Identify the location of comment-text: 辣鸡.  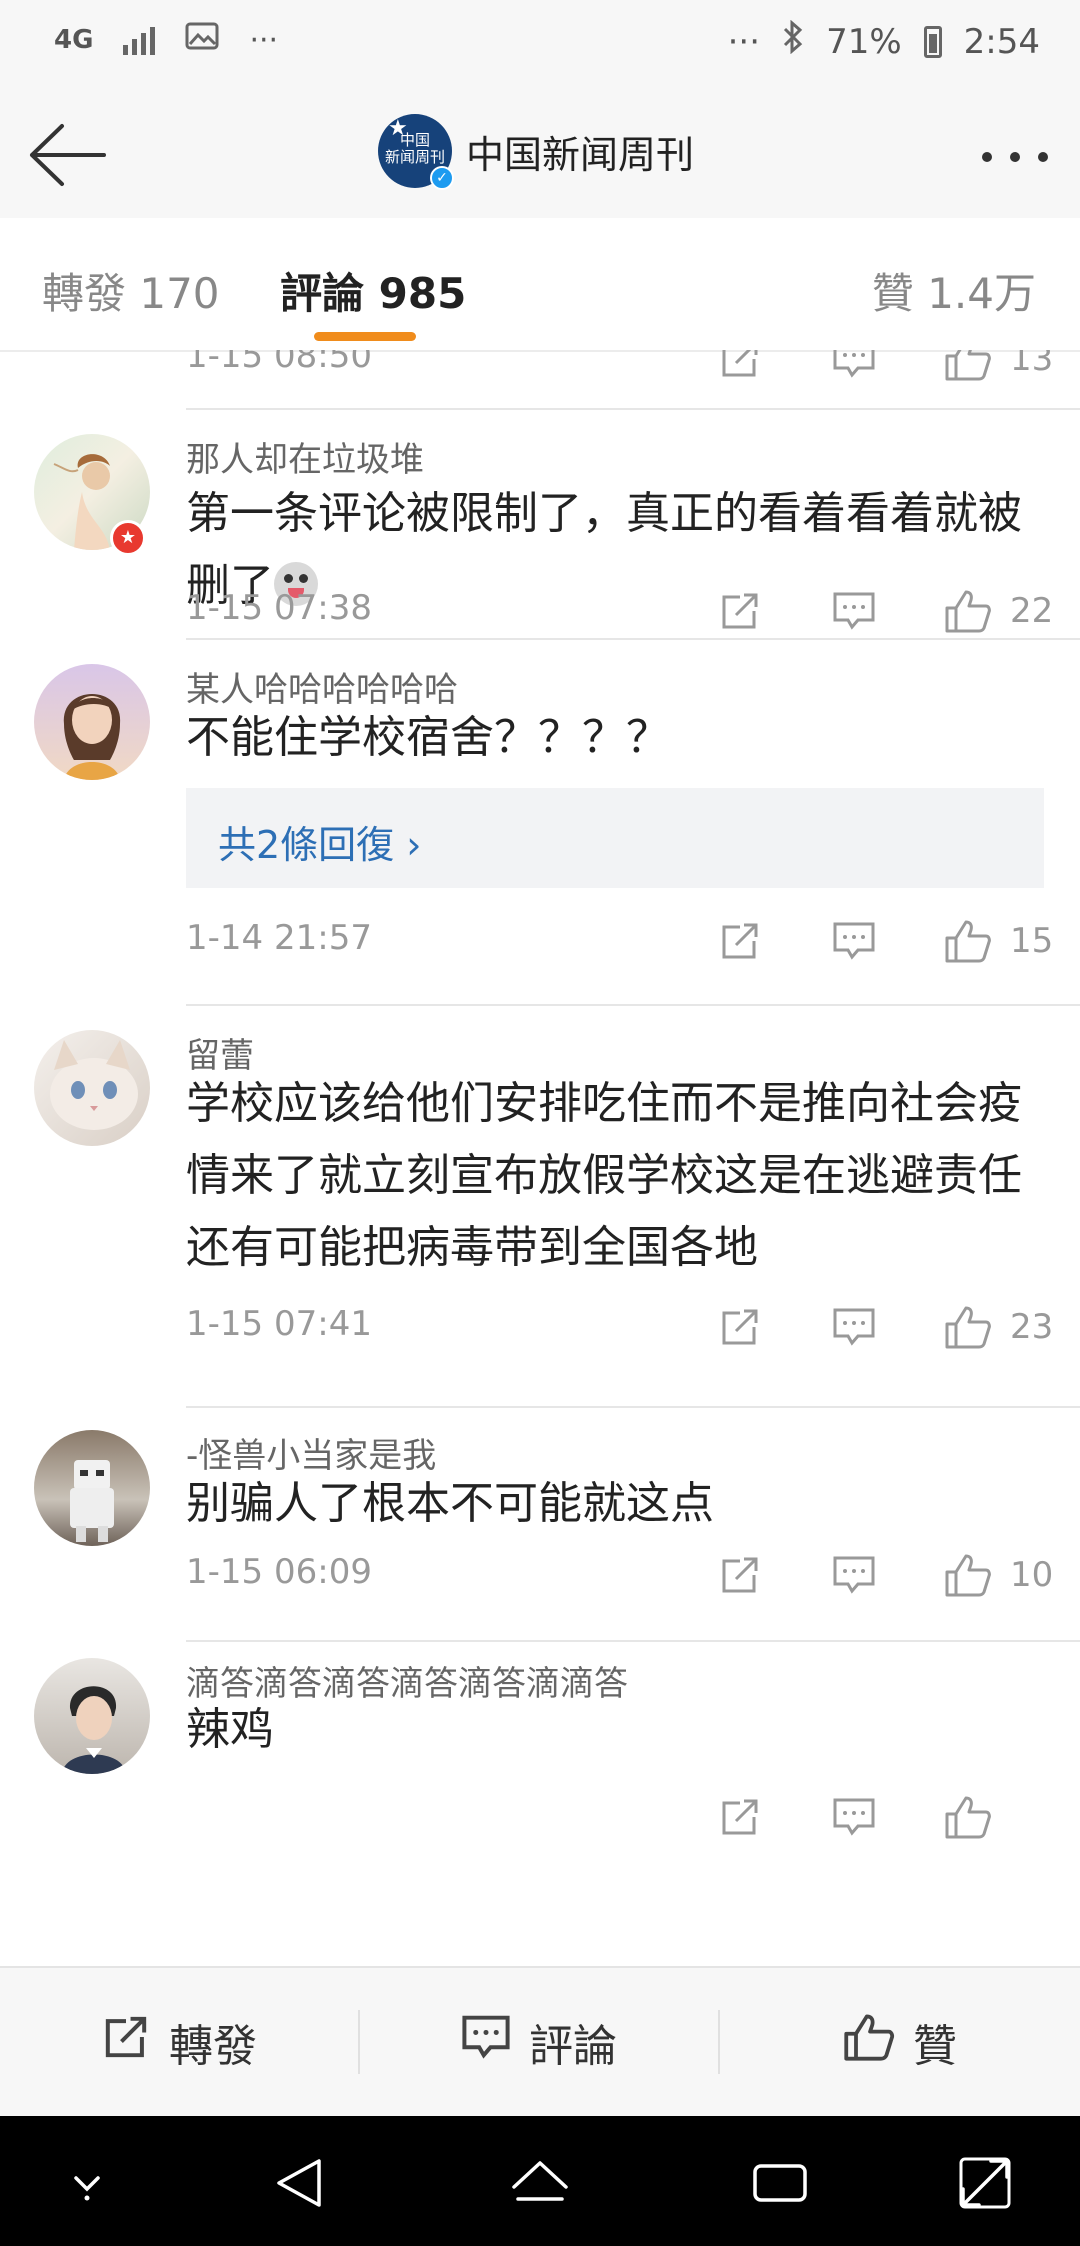
(230, 1729).